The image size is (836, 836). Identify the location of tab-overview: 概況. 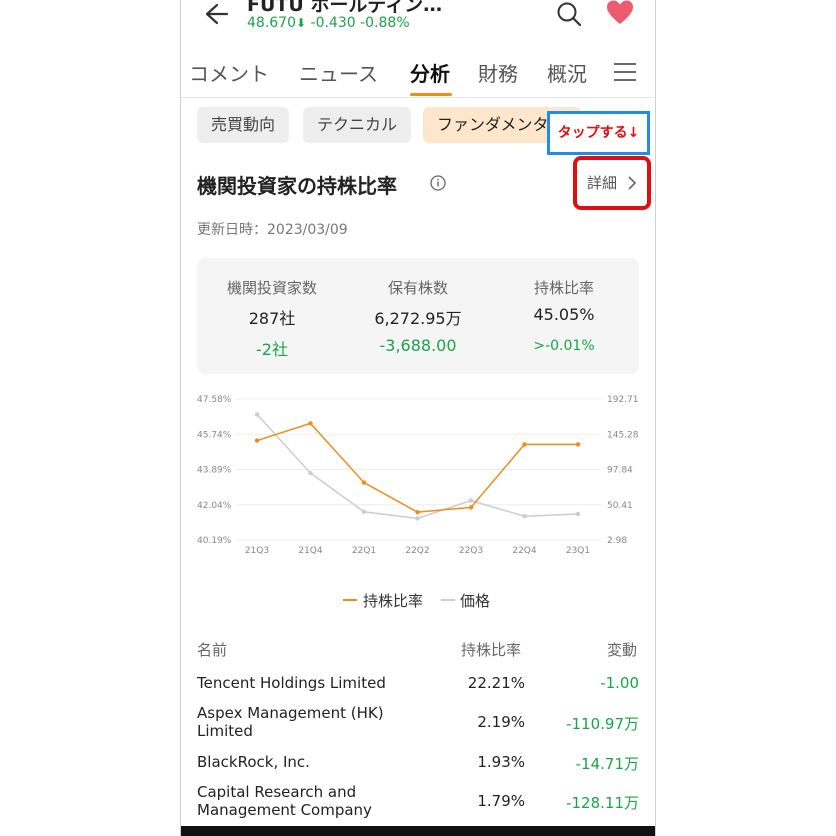
(567, 72).